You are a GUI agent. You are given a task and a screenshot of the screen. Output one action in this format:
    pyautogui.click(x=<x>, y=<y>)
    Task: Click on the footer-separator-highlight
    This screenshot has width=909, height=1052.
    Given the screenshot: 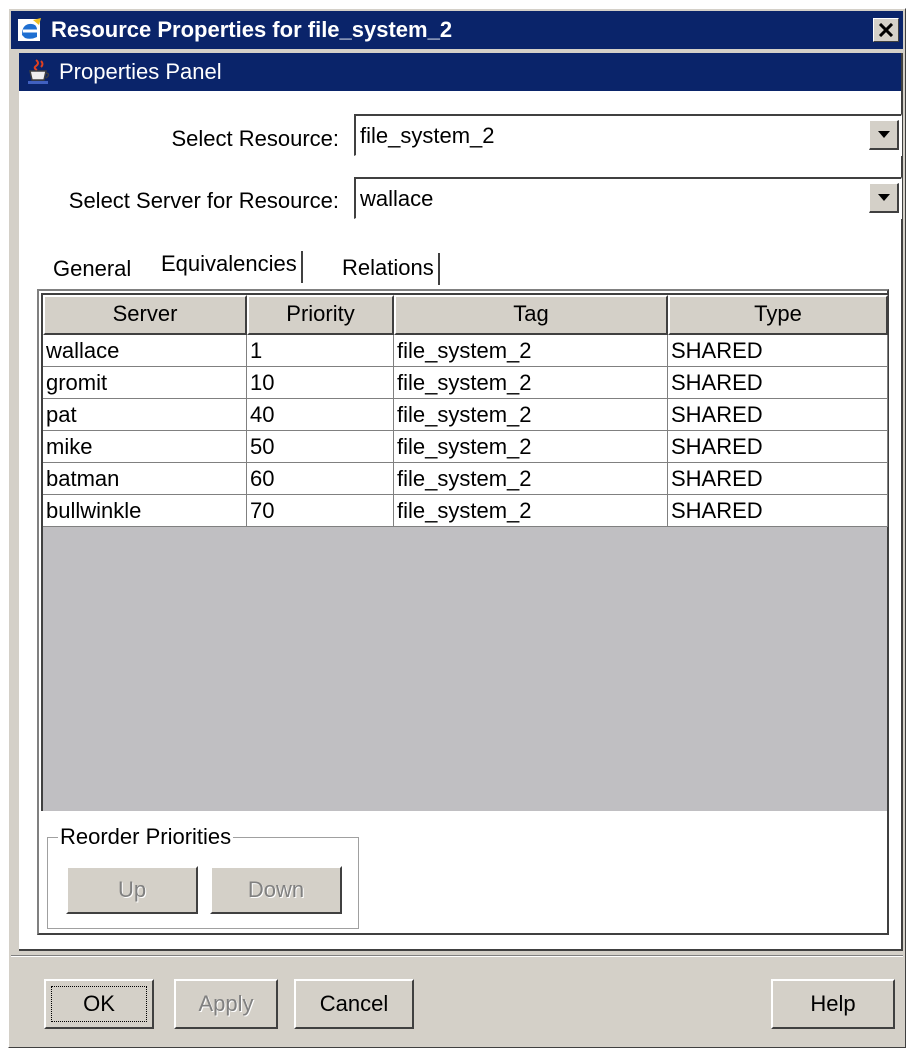 What is the action you would take?
    pyautogui.click(x=457, y=956)
    